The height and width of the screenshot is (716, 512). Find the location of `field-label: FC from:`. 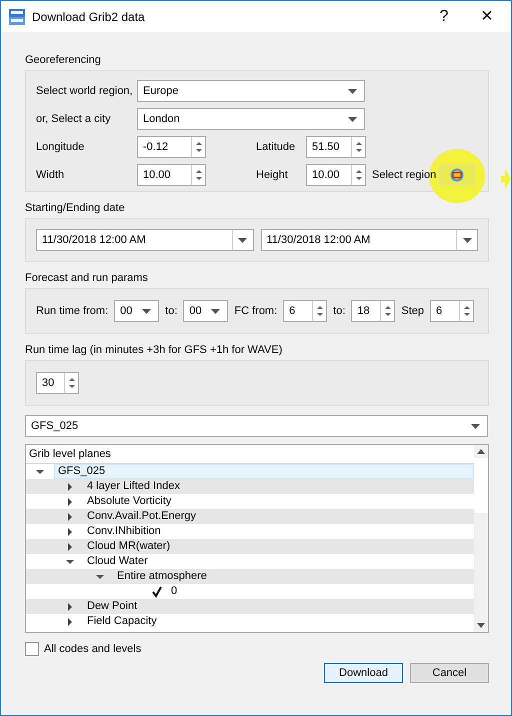

field-label: FC from: is located at coordinates (256, 311).